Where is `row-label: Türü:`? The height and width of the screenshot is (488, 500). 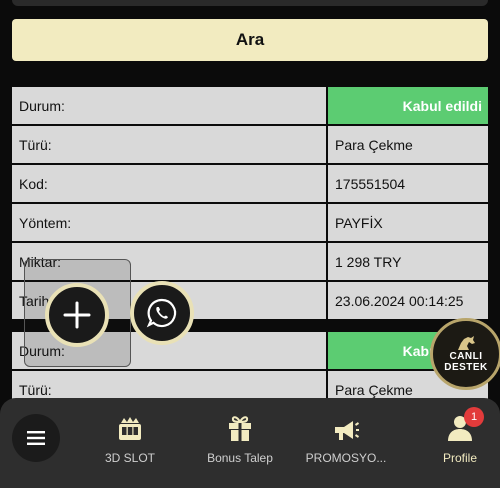 row-label: Türü: is located at coordinates (169, 144).